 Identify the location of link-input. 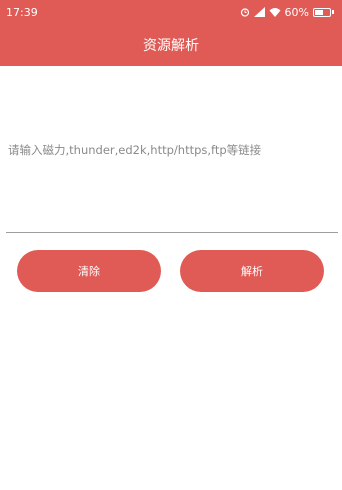
(171, 150).